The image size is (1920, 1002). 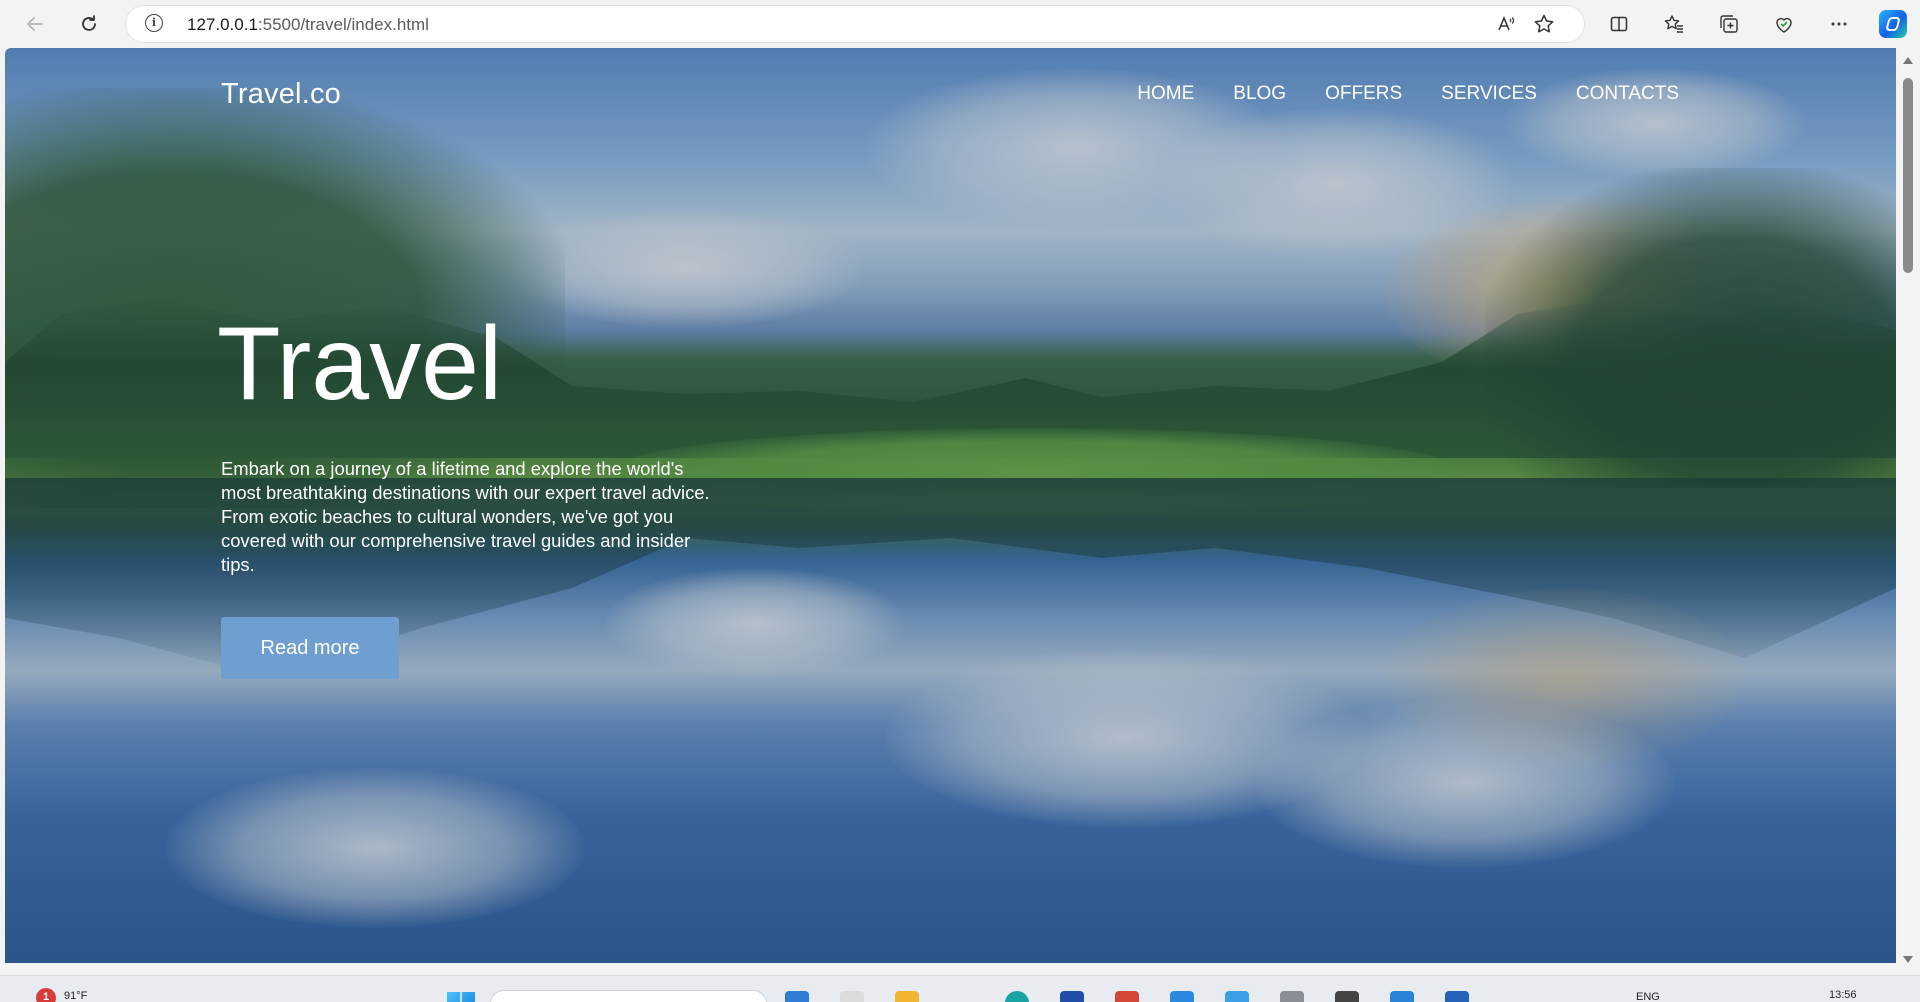 What do you see at coordinates (1908, 959) in the screenshot?
I see `scroll-down-arrow-icon` at bounding box center [1908, 959].